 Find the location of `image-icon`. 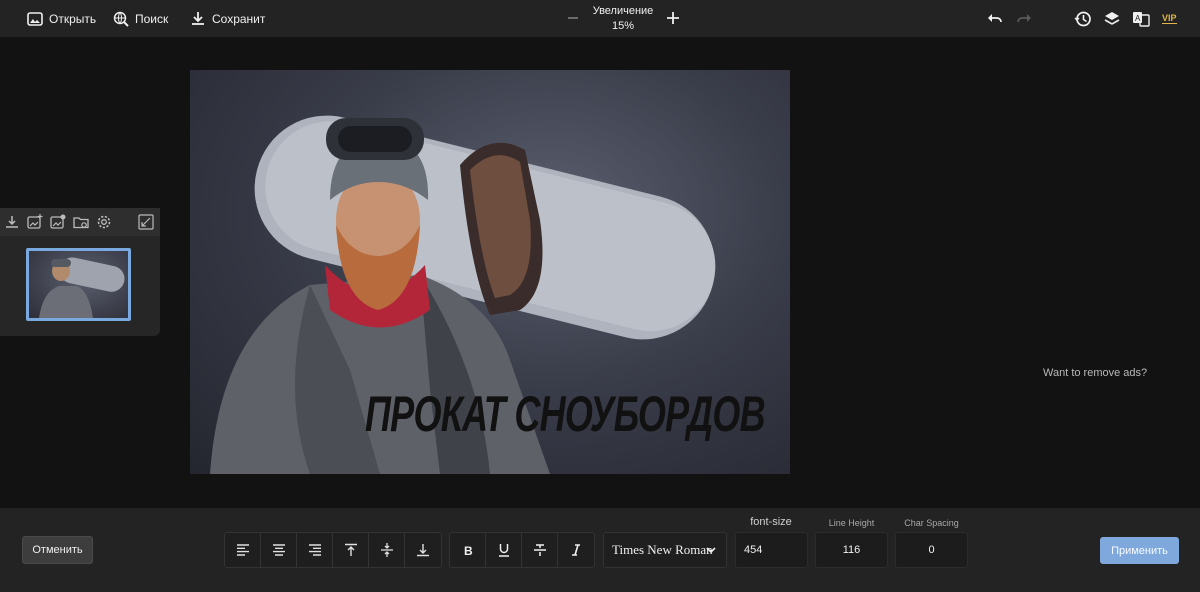

image-icon is located at coordinates (35, 18).